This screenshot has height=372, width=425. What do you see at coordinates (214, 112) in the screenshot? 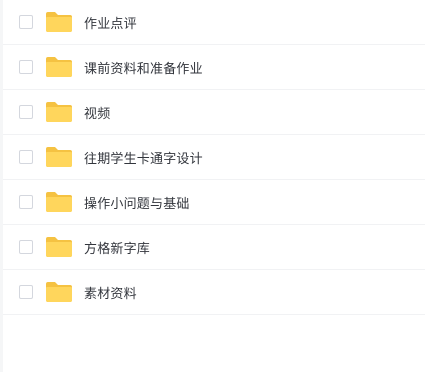
I see `list-item-folder: 视频` at bounding box center [214, 112].